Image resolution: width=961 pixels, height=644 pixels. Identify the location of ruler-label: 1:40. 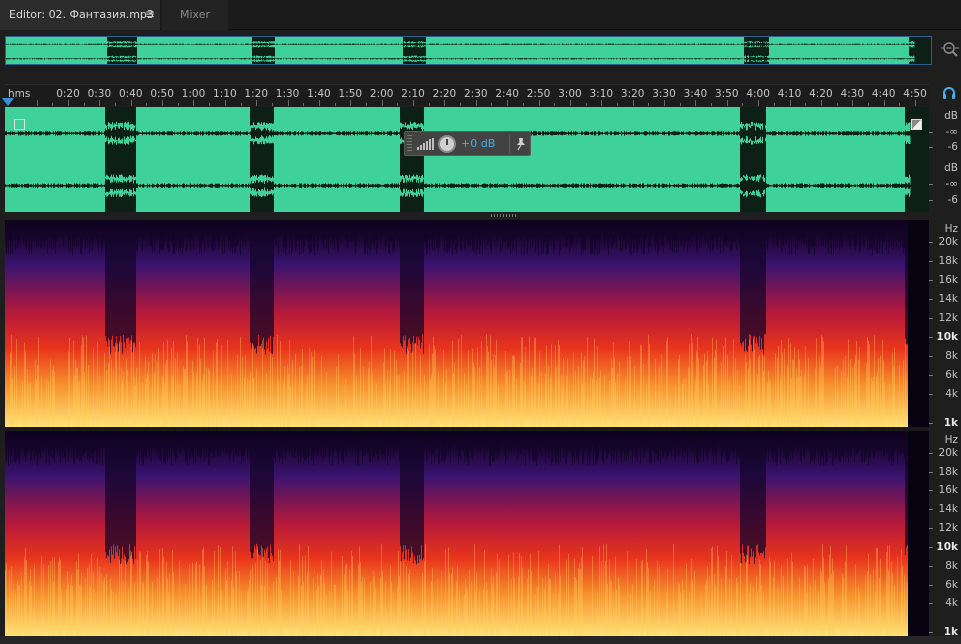
(319, 94).